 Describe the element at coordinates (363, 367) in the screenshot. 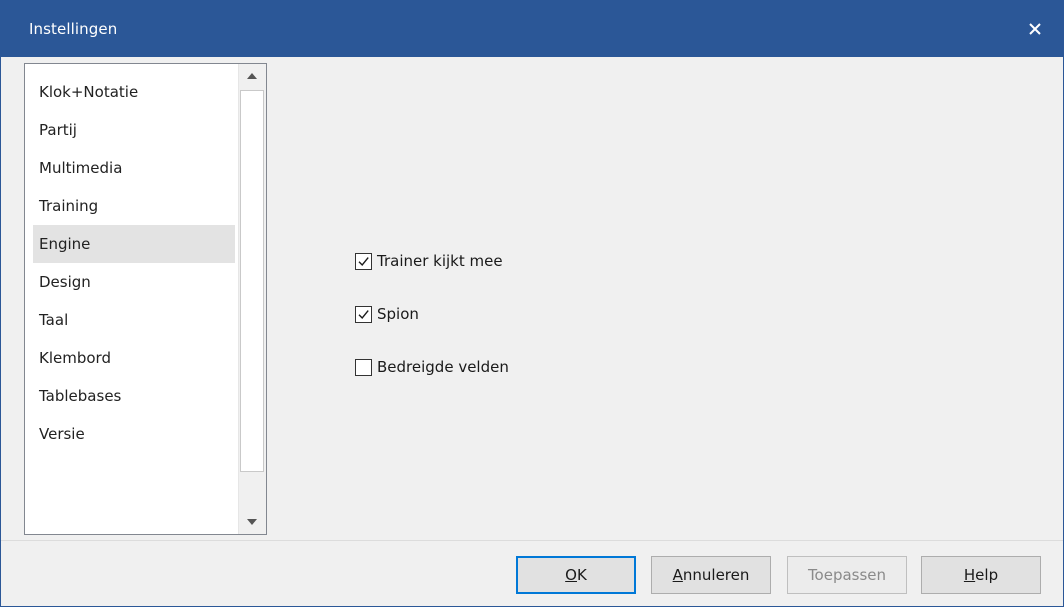

I see `checkbox-bedreigde-velden` at that location.